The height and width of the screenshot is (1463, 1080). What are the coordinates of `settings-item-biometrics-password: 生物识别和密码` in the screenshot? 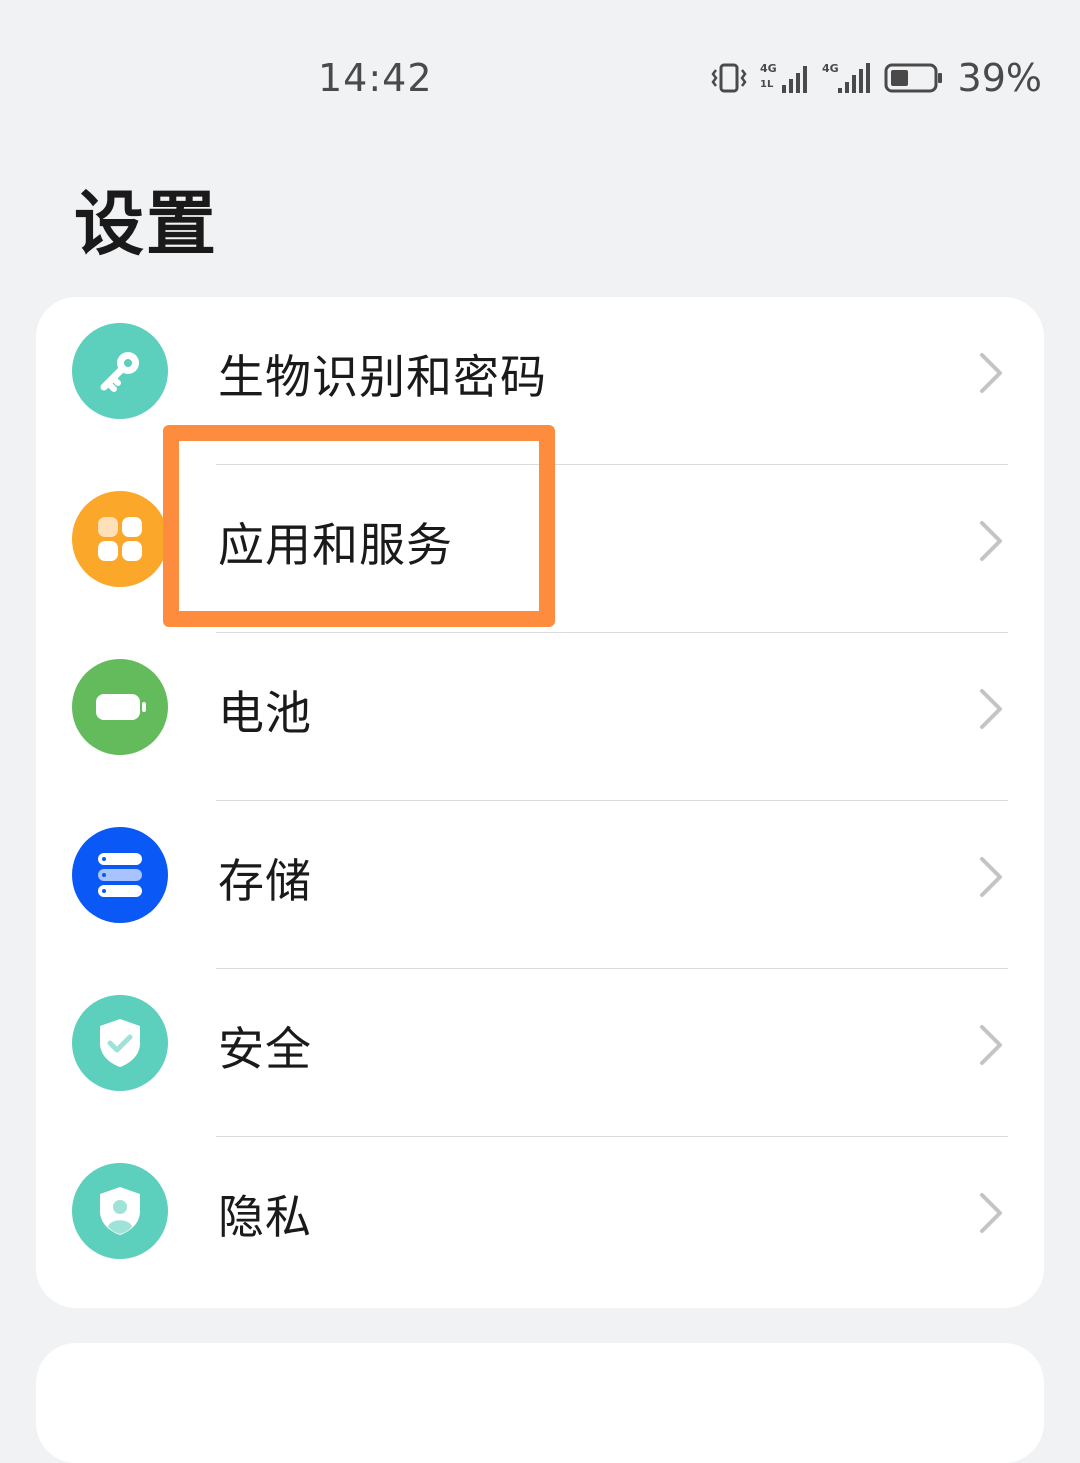 It's located at (540, 381).